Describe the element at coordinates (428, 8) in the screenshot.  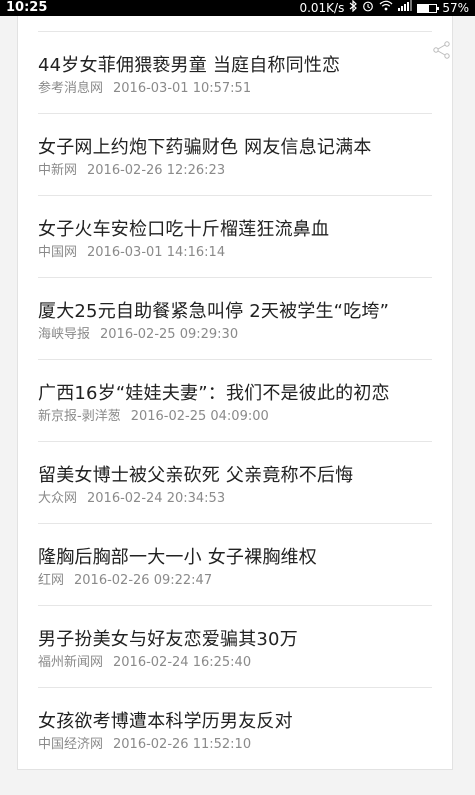
I see `battery-icon` at that location.